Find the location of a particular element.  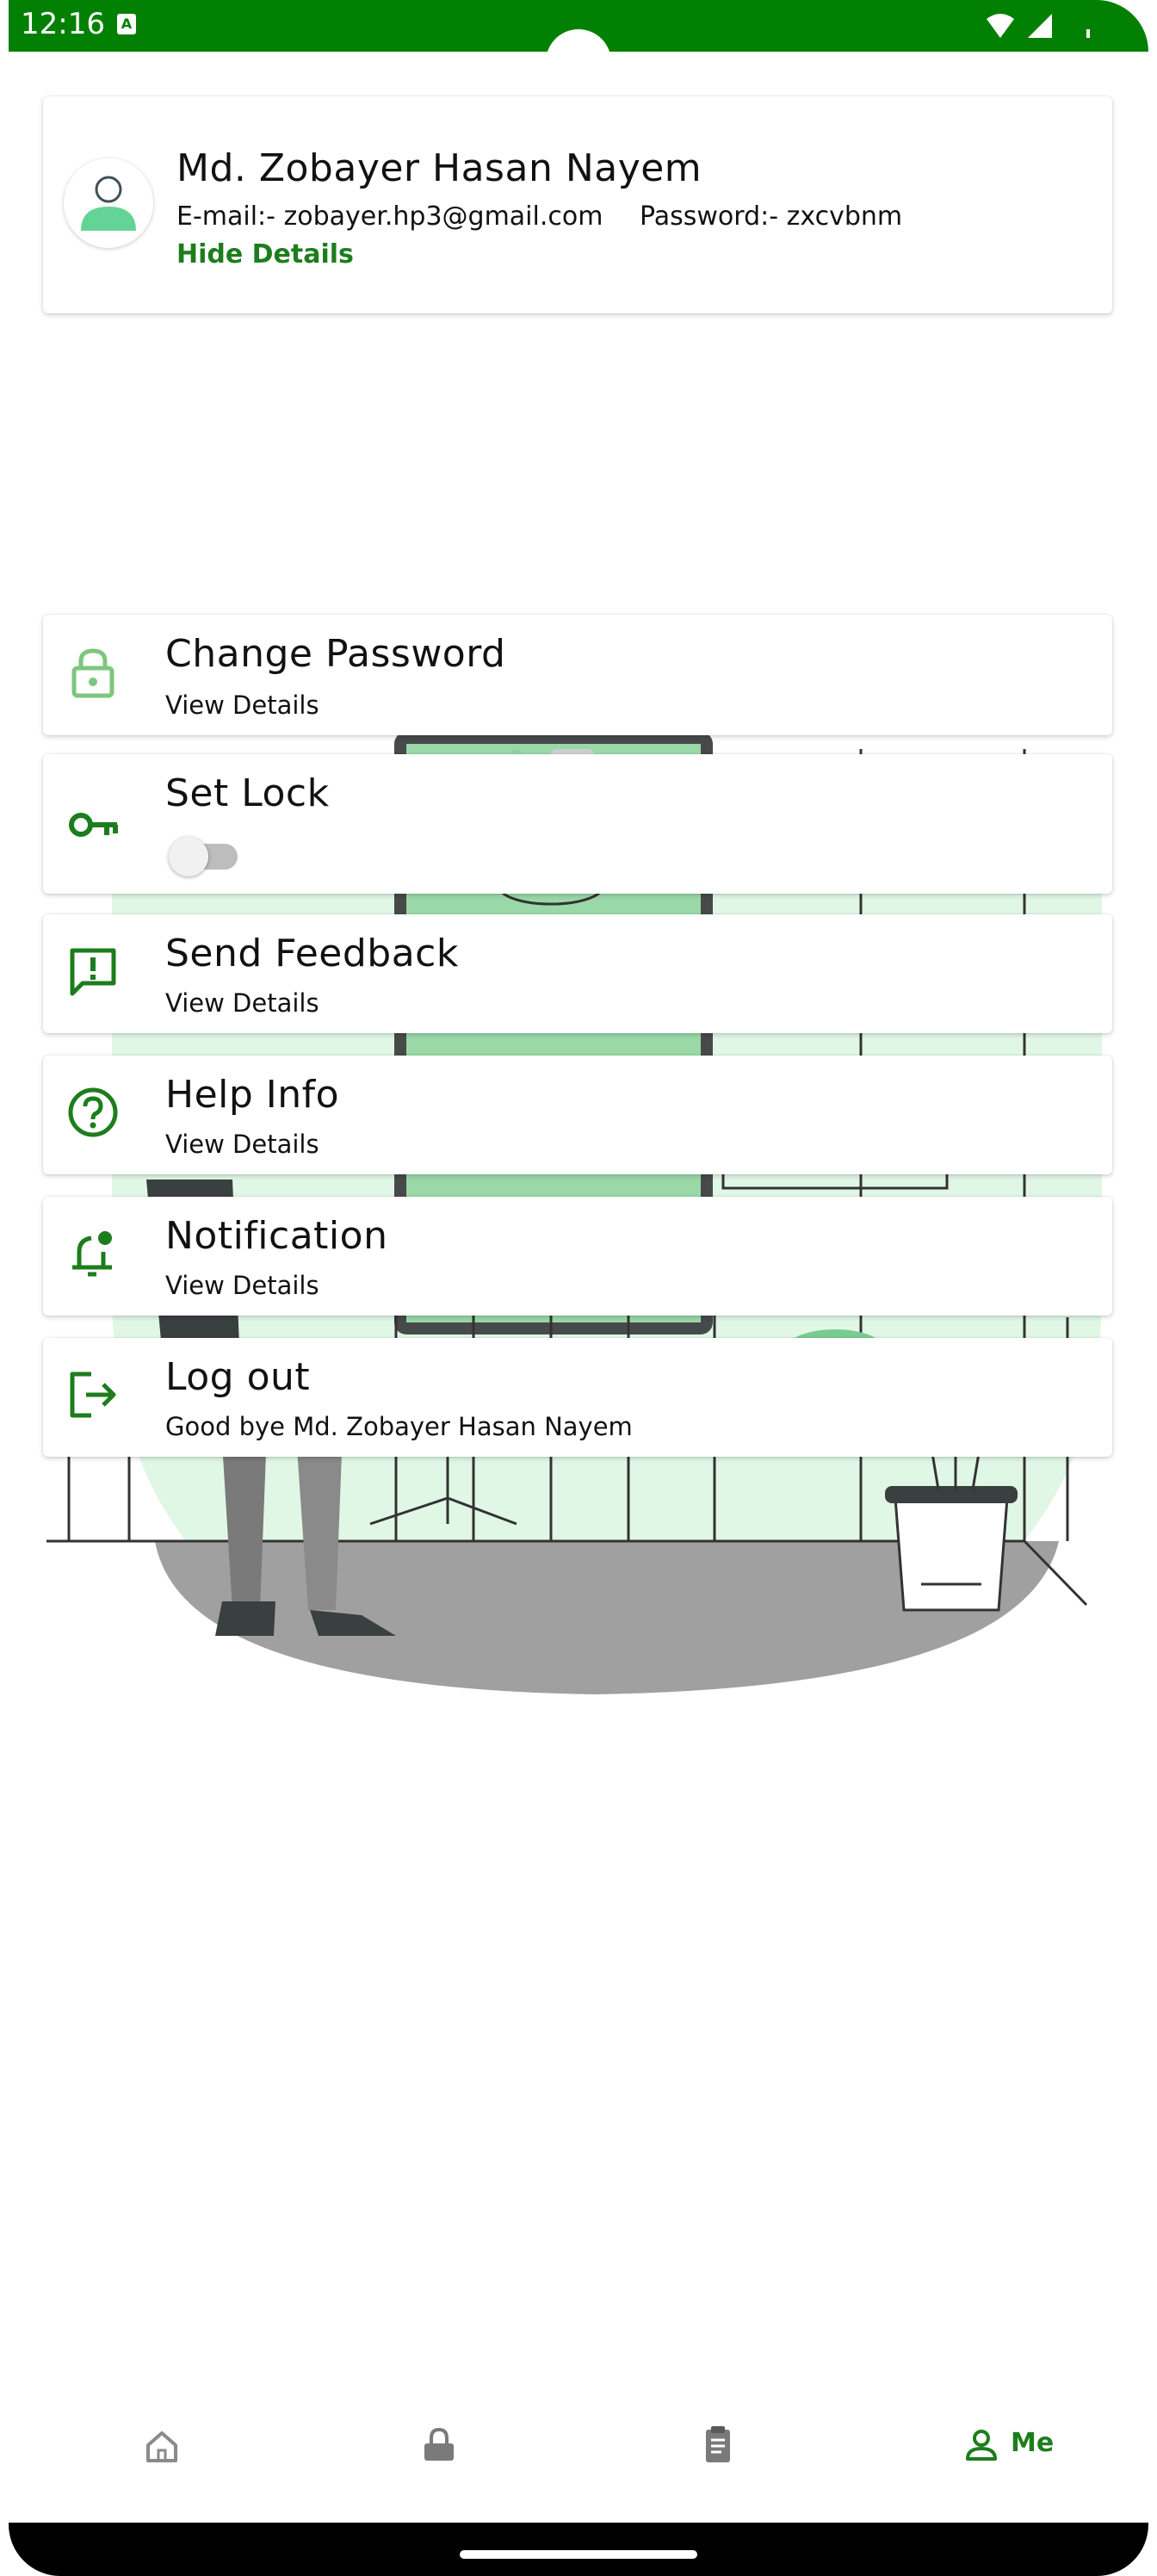

nav-notes is located at coordinates (718, 2445).